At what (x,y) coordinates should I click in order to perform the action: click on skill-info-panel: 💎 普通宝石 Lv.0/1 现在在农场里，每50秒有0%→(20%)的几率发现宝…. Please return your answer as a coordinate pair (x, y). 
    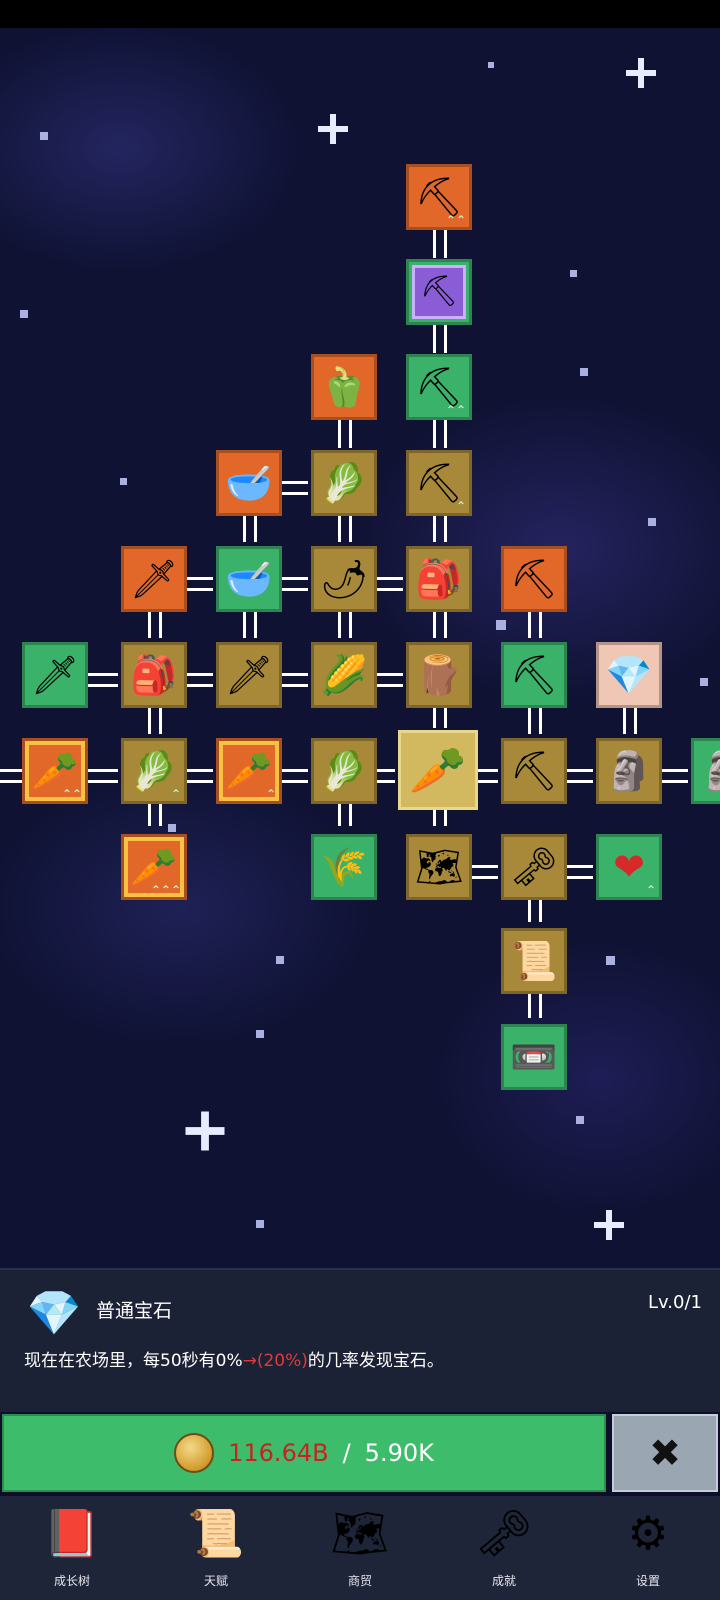
    Looking at the image, I should click on (360, 1340).